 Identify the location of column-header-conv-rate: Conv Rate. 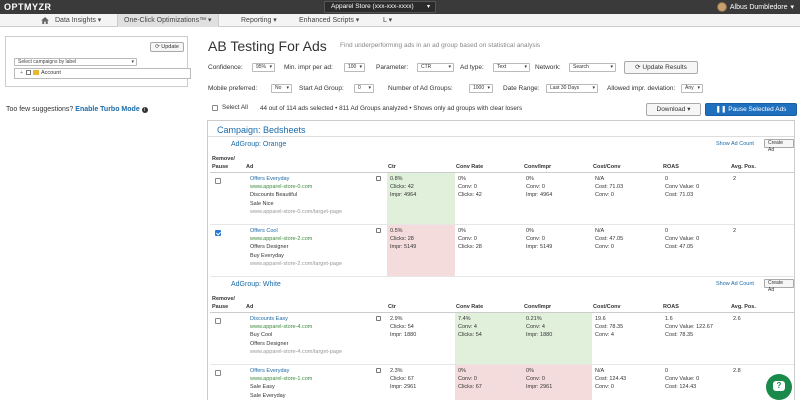
(470, 167).